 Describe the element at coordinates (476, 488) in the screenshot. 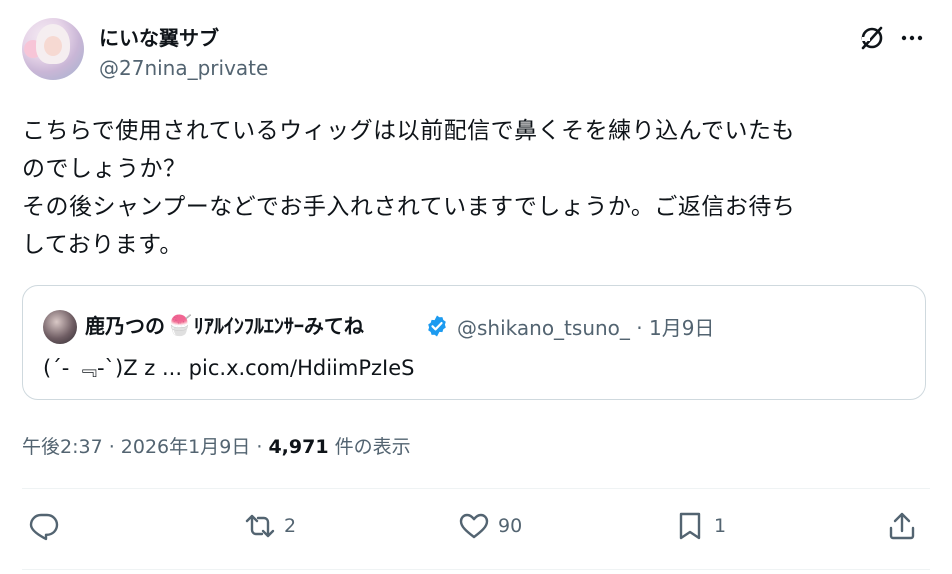

I see `divider` at that location.